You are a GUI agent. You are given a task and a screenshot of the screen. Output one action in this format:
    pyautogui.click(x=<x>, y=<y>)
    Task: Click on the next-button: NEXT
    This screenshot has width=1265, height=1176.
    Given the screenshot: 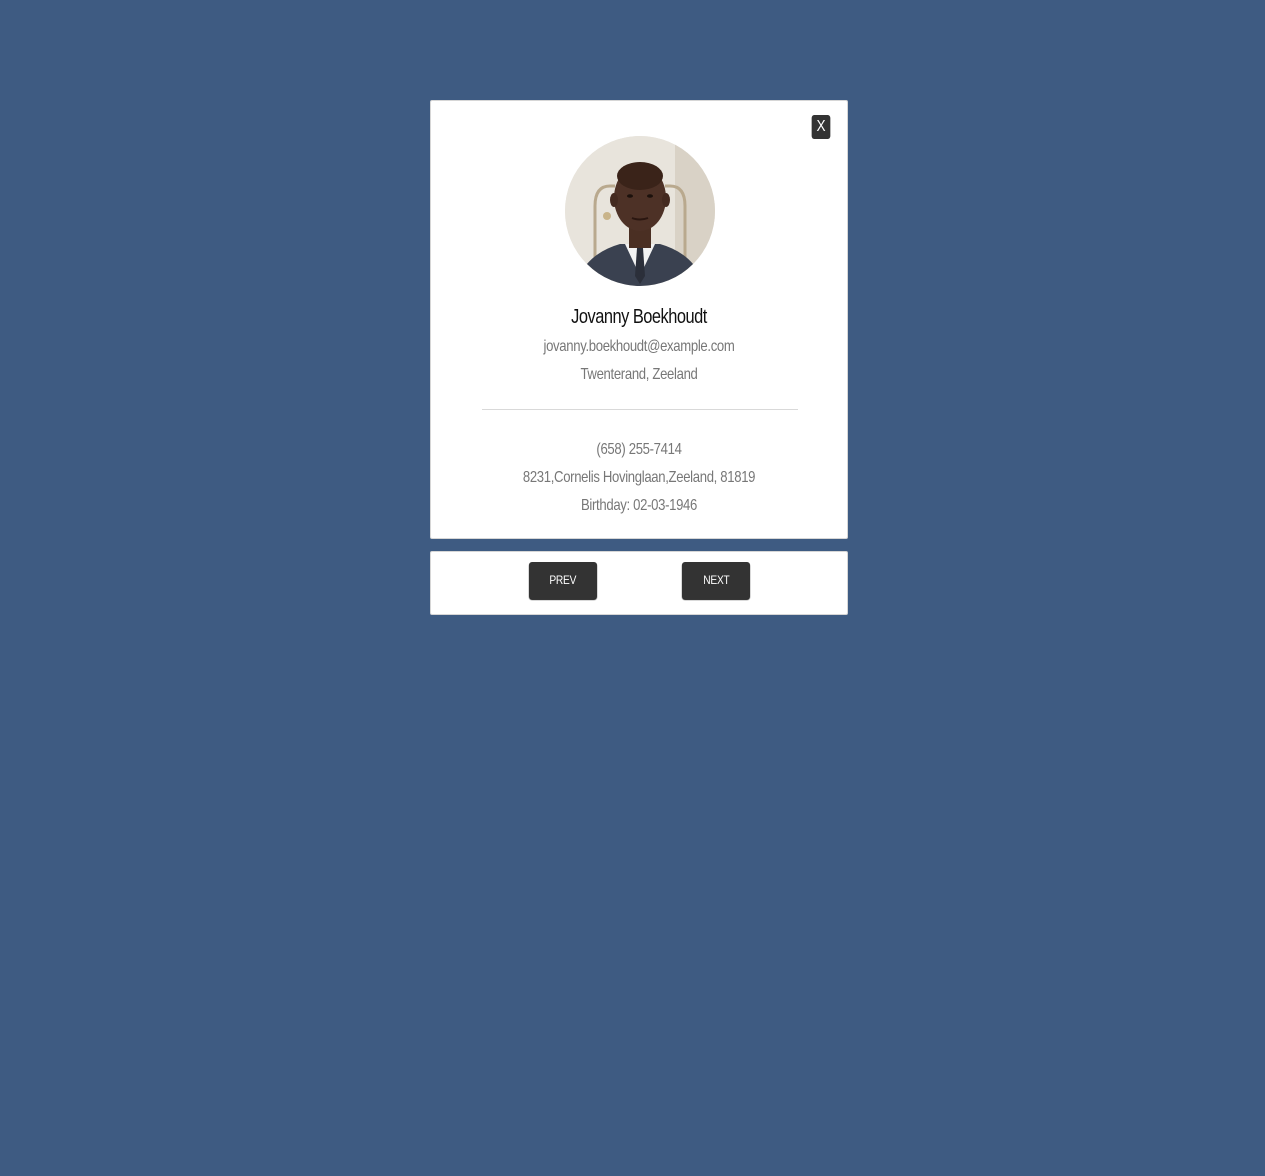 What is the action you would take?
    pyautogui.click(x=716, y=580)
    